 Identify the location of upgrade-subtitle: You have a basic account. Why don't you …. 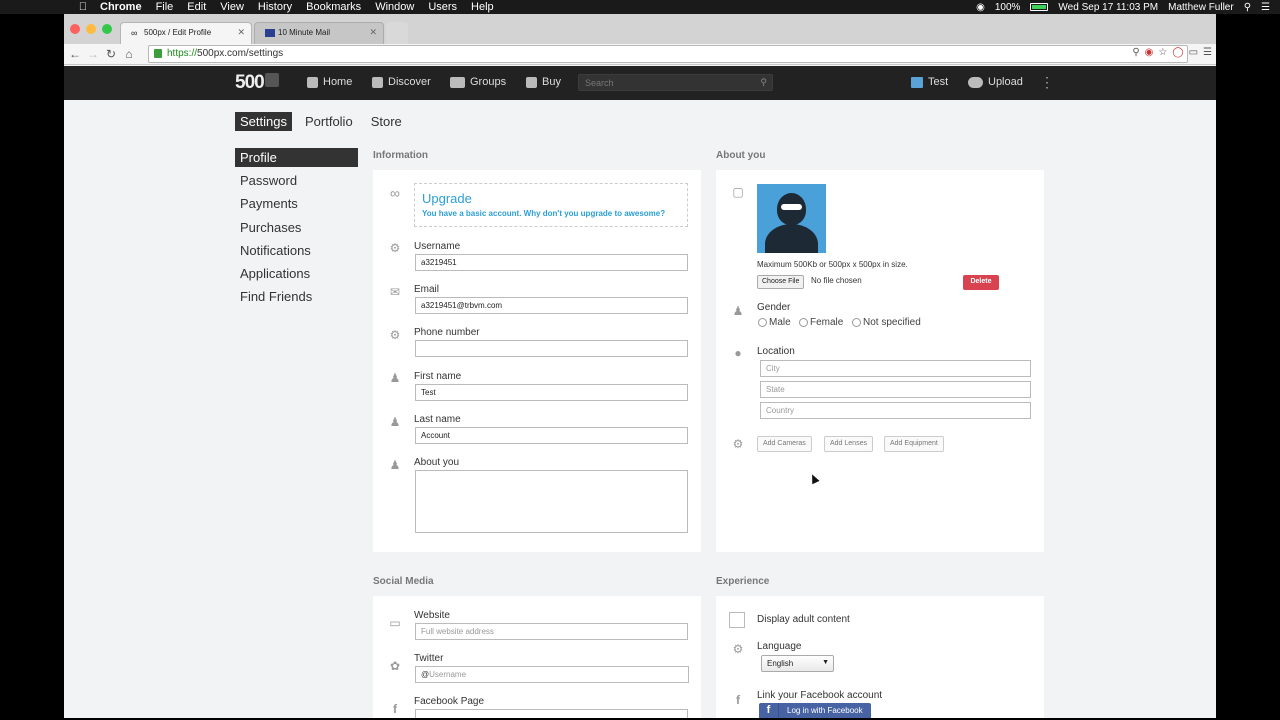
(543, 213).